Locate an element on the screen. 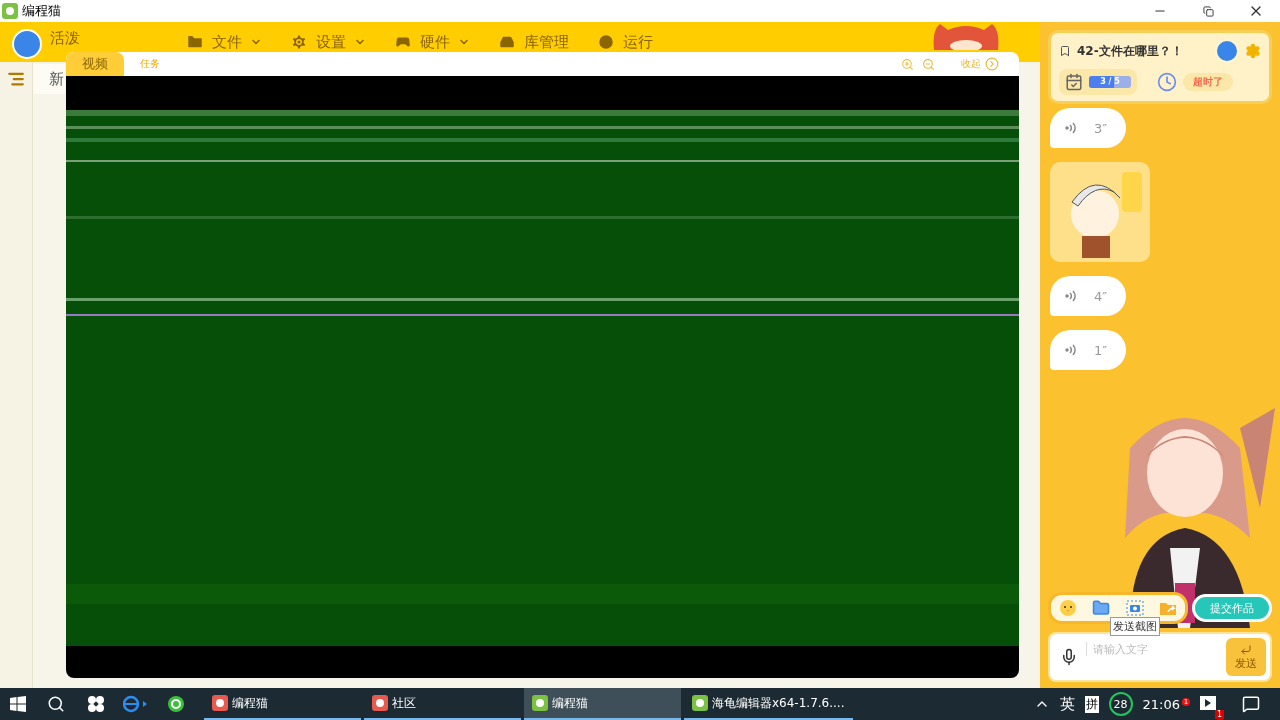 The image size is (1280, 720). security-badge: 28 is located at coordinates (1120, 704).